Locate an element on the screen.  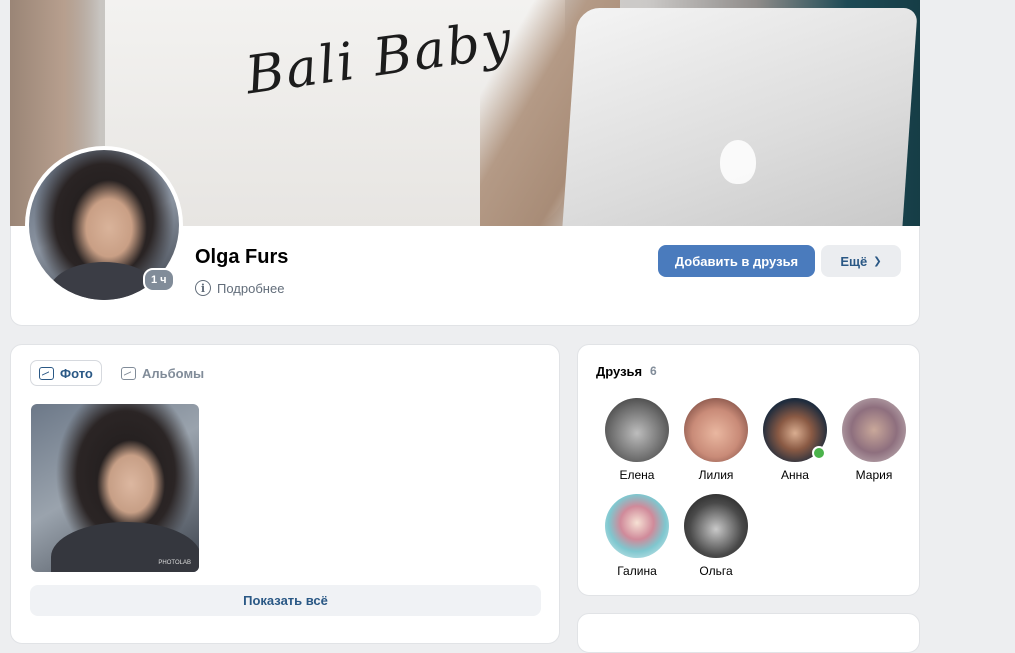
friend-item: Анна is located at coordinates (795, 440).